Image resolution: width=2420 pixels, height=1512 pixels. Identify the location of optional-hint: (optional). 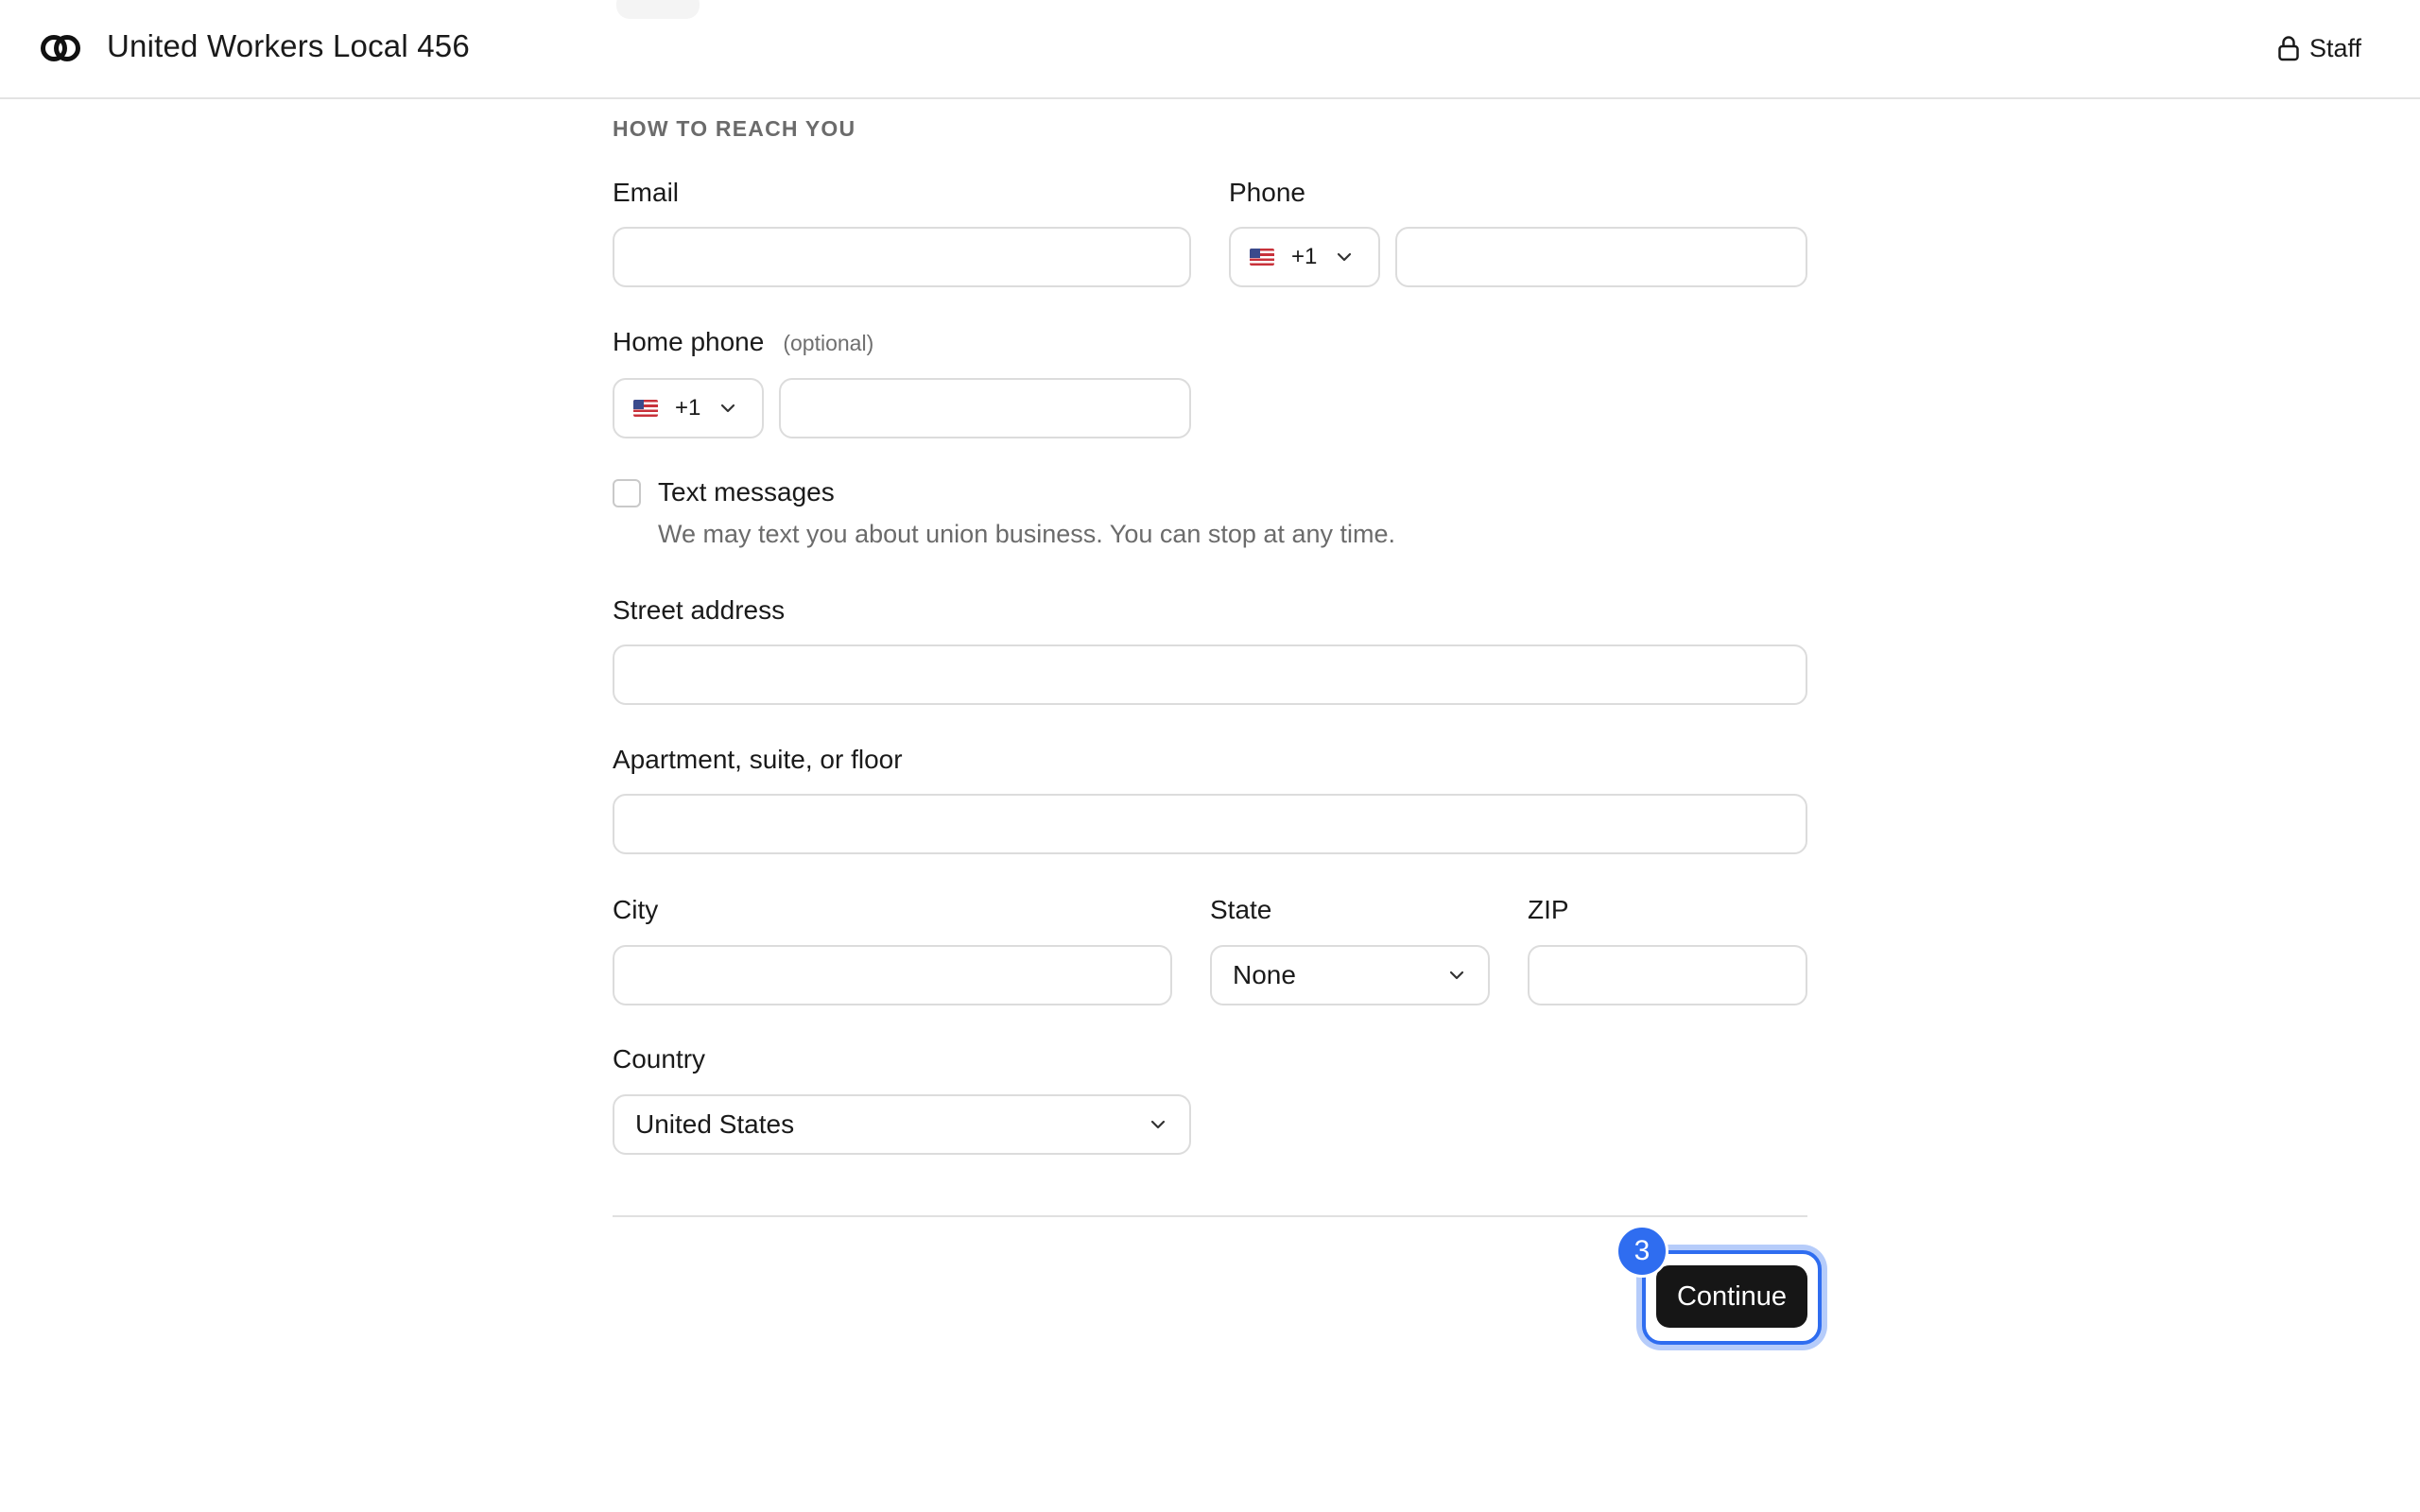
(828, 343).